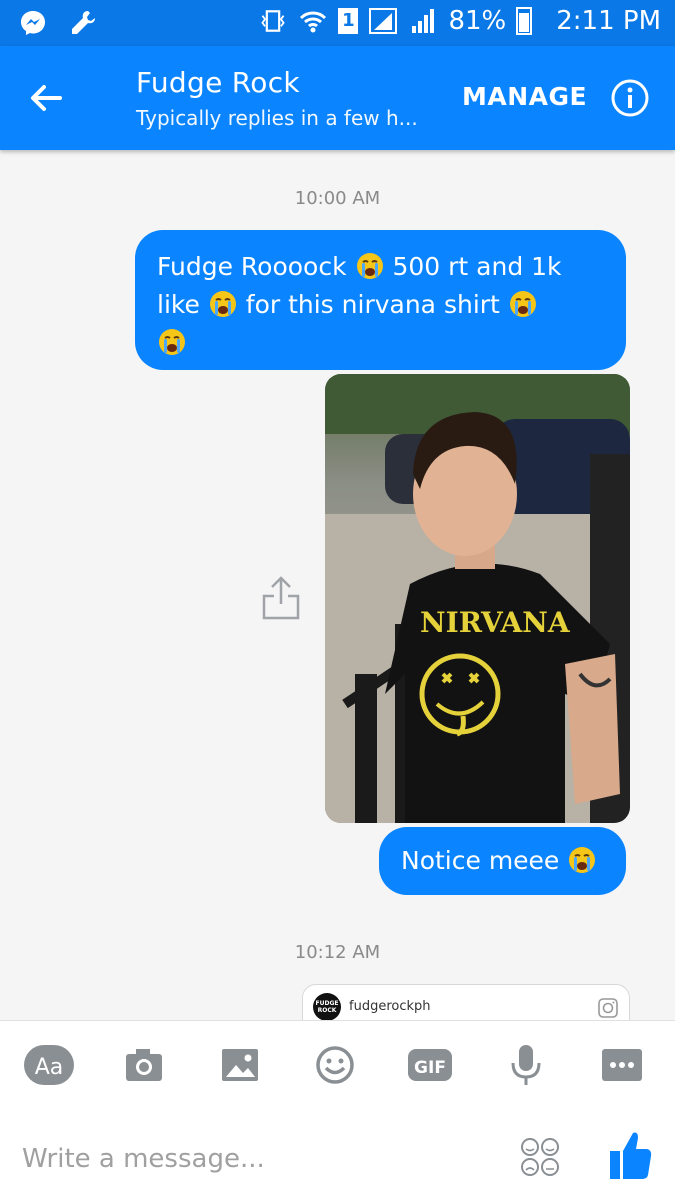 The width and height of the screenshot is (675, 1200). Describe the element at coordinates (540, 1157) in the screenshot. I see `emoji-picker-icon` at that location.